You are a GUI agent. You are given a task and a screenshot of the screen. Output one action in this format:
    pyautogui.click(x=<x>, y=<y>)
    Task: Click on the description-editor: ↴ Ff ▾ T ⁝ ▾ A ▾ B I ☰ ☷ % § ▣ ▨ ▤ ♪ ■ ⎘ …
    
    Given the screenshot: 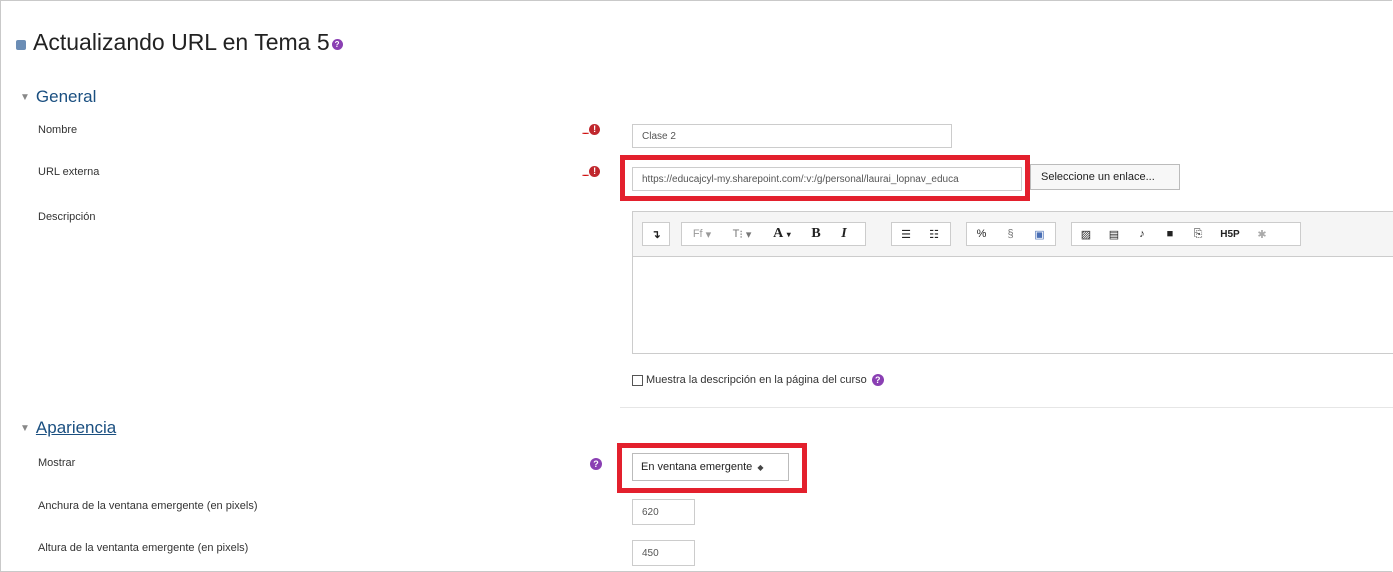 What is the action you would take?
    pyautogui.click(x=1012, y=282)
    